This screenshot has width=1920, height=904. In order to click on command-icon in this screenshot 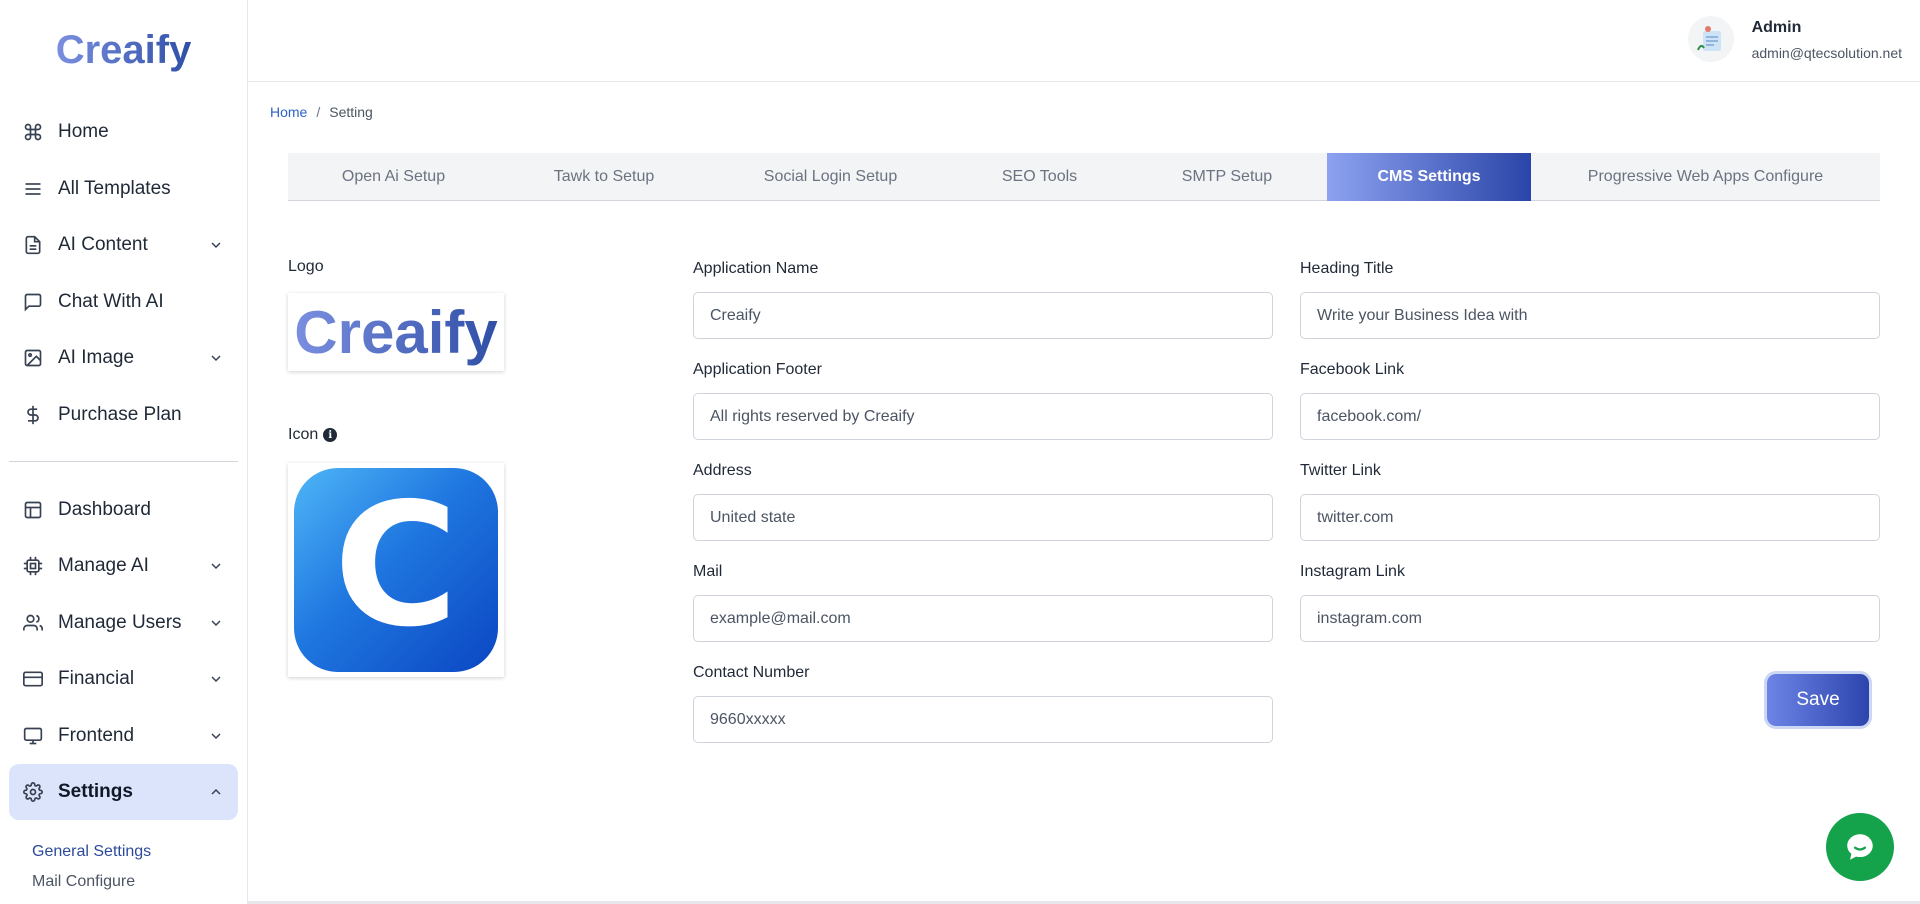, I will do `click(33, 132)`.